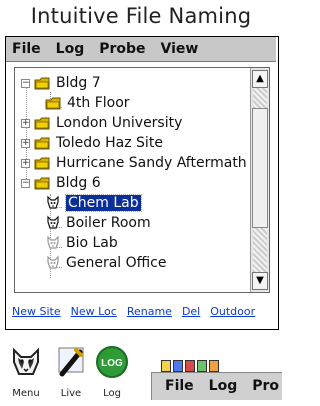 The height and width of the screenshot is (406, 320). I want to click on tree-label-boiler-room: Boiler Room, so click(108, 223).